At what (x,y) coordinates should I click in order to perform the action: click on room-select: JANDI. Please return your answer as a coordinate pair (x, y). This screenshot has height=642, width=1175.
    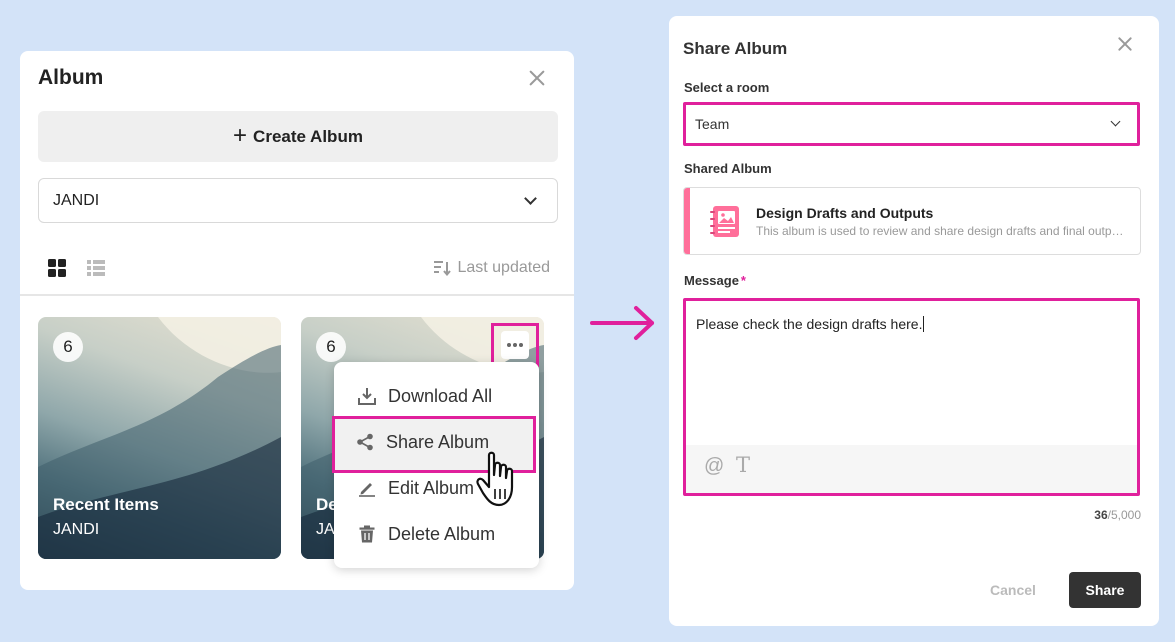
    Looking at the image, I should click on (298, 200).